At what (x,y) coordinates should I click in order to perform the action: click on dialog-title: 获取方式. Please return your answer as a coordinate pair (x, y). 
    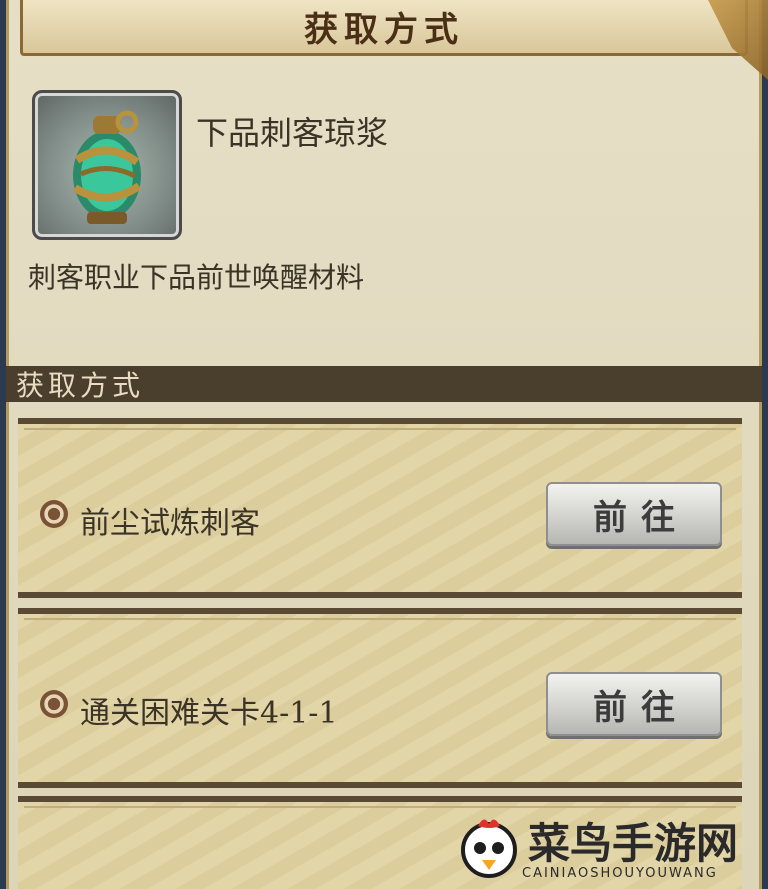
    Looking at the image, I should click on (384, 30).